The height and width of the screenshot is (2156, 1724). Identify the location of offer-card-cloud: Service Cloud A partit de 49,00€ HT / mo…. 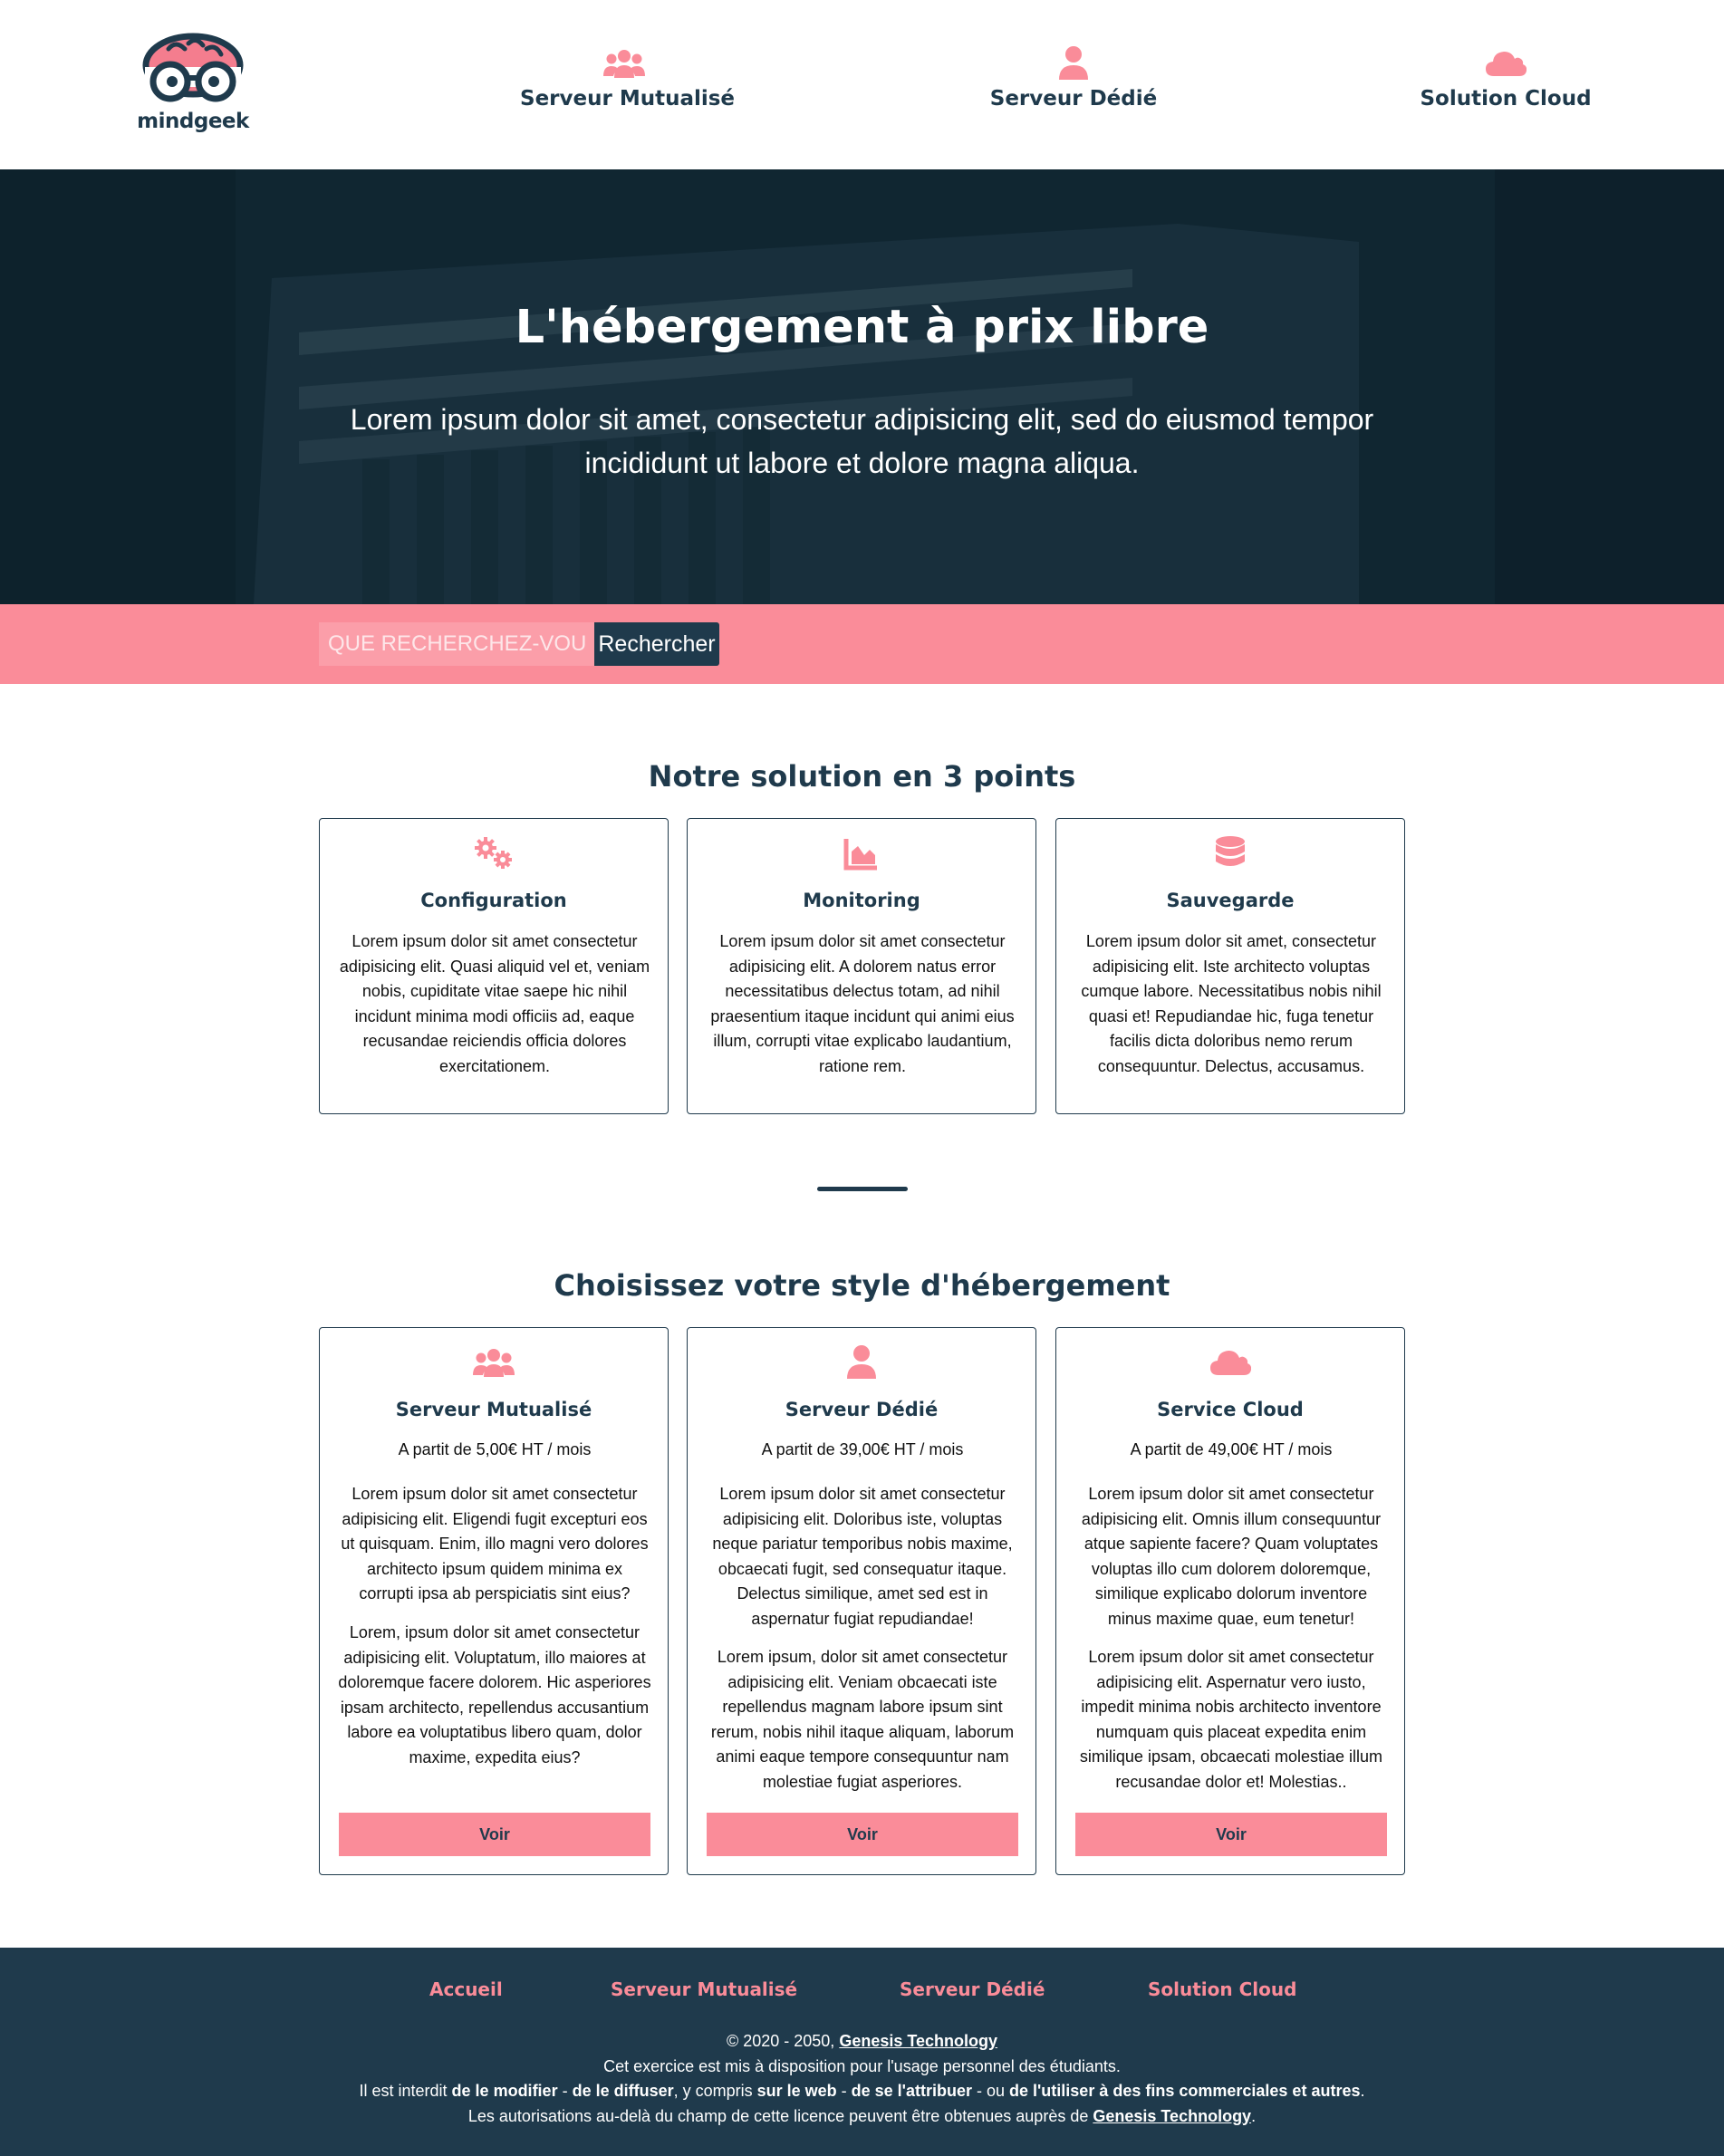
(1230, 1601).